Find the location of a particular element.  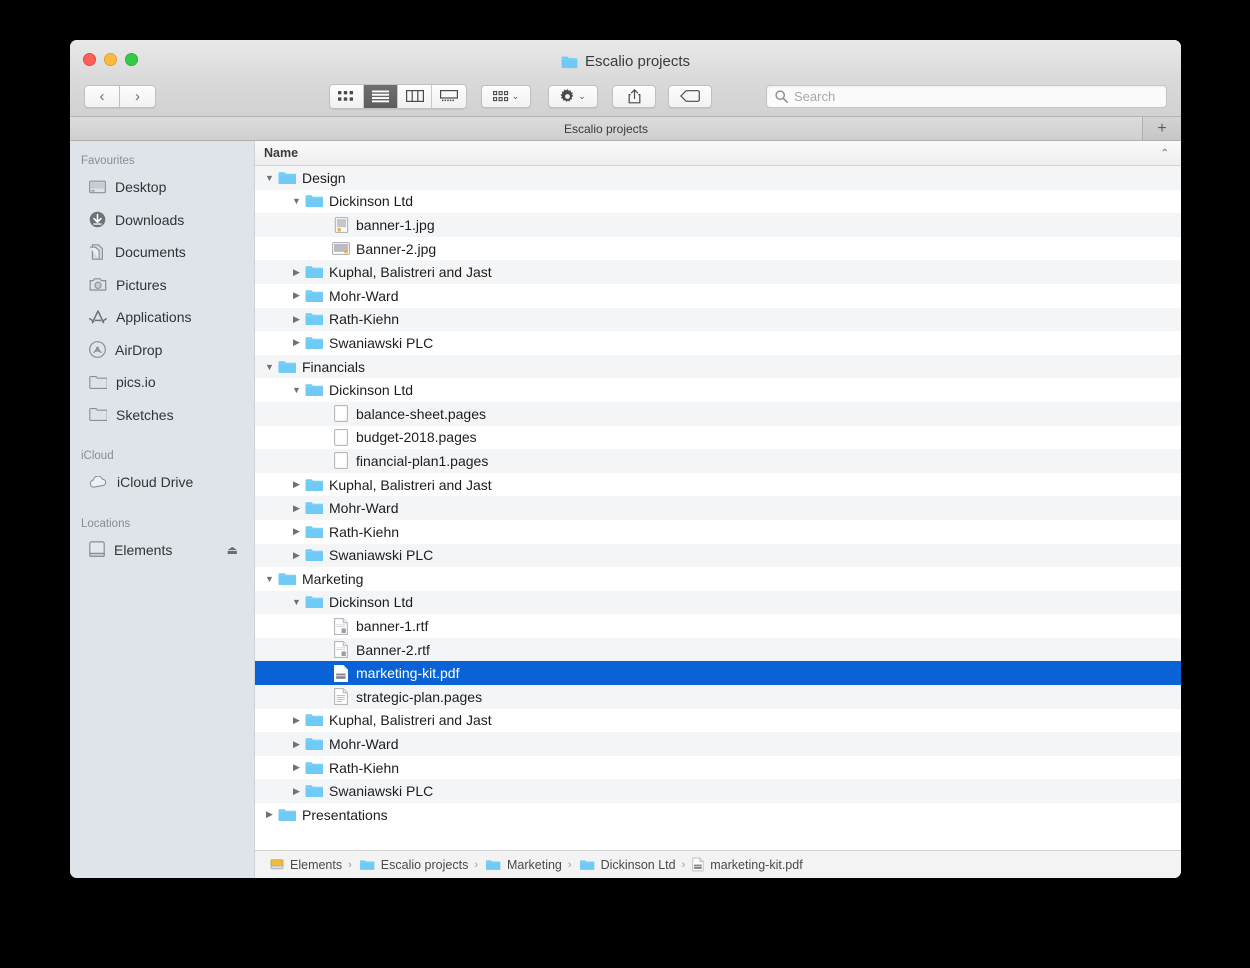

sidebar-item-label: Elements is located at coordinates (143, 549).